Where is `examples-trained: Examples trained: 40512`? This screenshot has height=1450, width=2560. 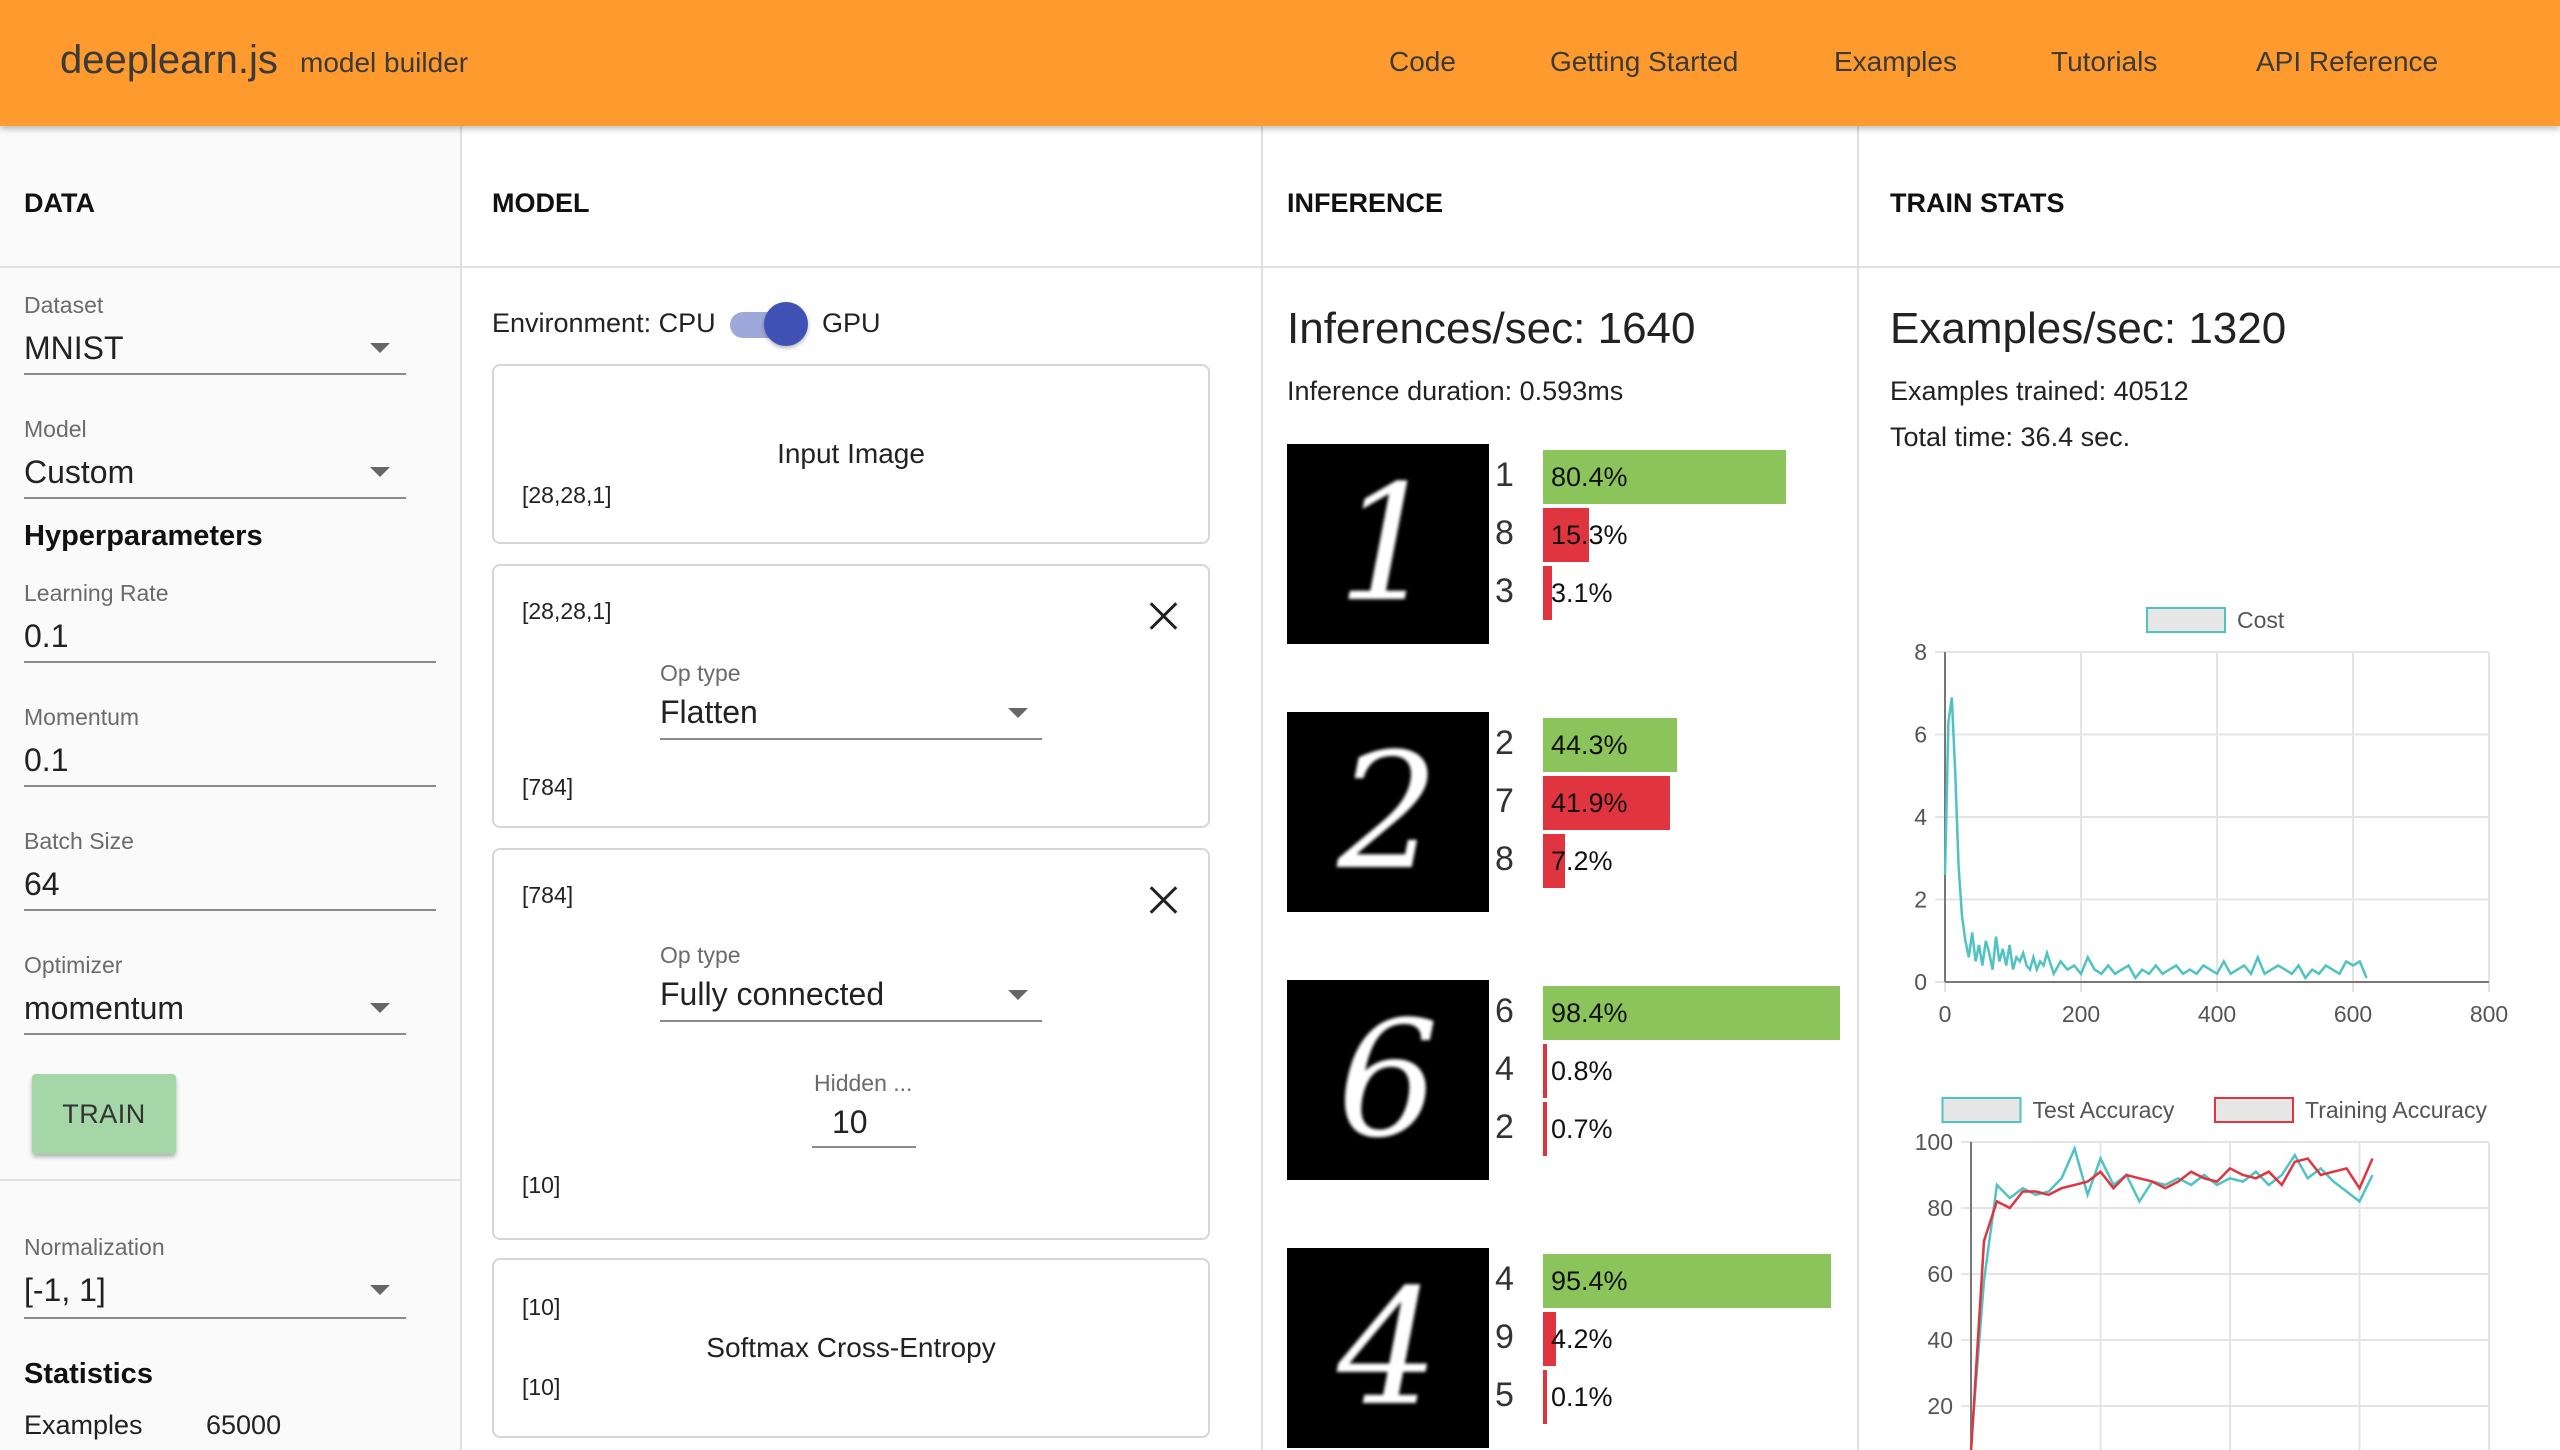
examples-trained: Examples trained: 40512 is located at coordinates (2039, 391).